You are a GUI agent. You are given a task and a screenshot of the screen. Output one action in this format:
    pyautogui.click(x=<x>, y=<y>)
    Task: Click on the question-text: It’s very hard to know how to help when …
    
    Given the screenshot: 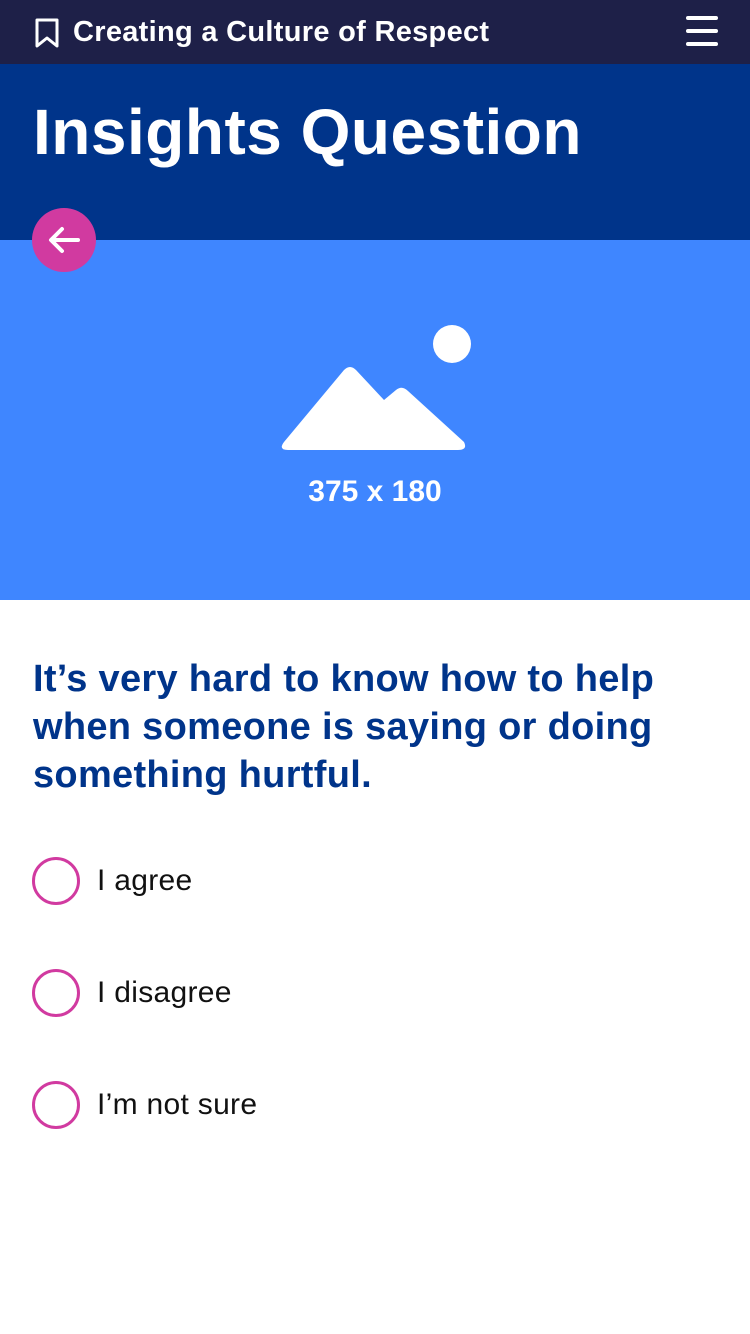 What is the action you would take?
    pyautogui.click(x=344, y=727)
    